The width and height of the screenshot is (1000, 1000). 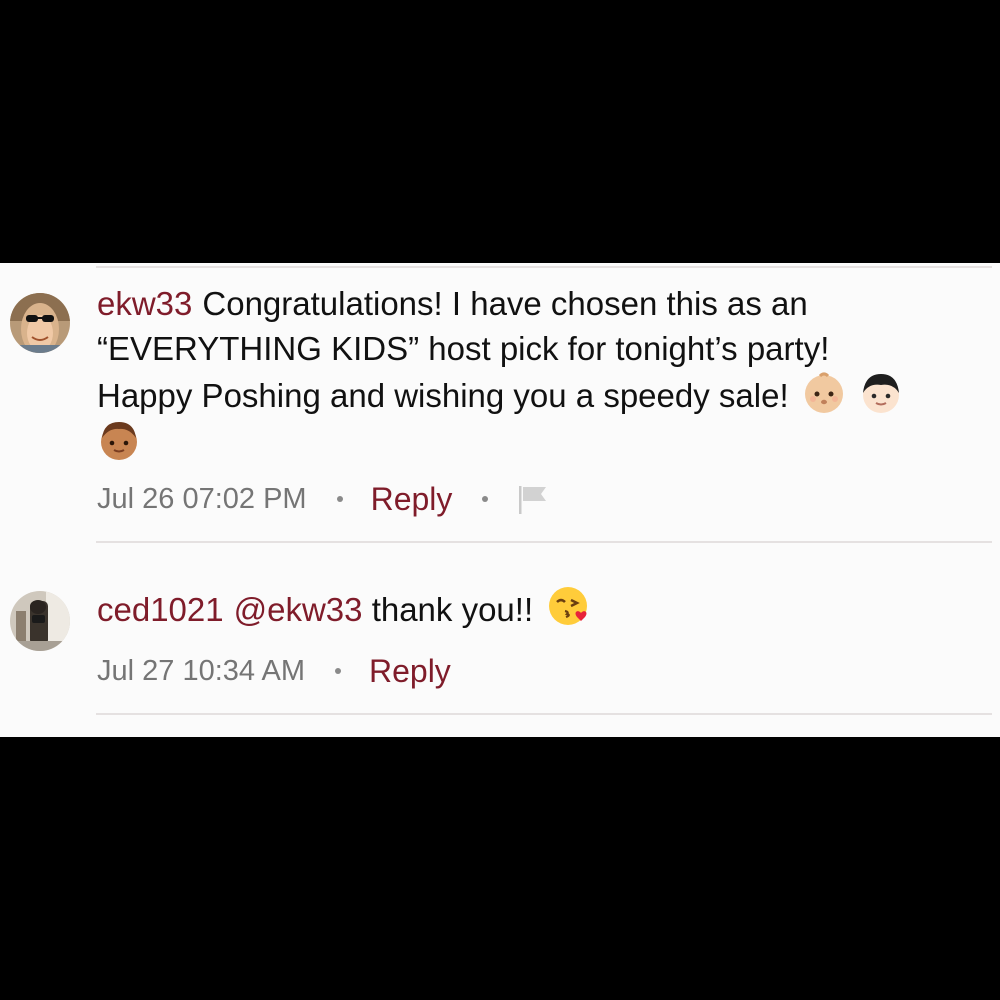 What do you see at coordinates (160, 609) in the screenshot?
I see `username-link: ced1021` at bounding box center [160, 609].